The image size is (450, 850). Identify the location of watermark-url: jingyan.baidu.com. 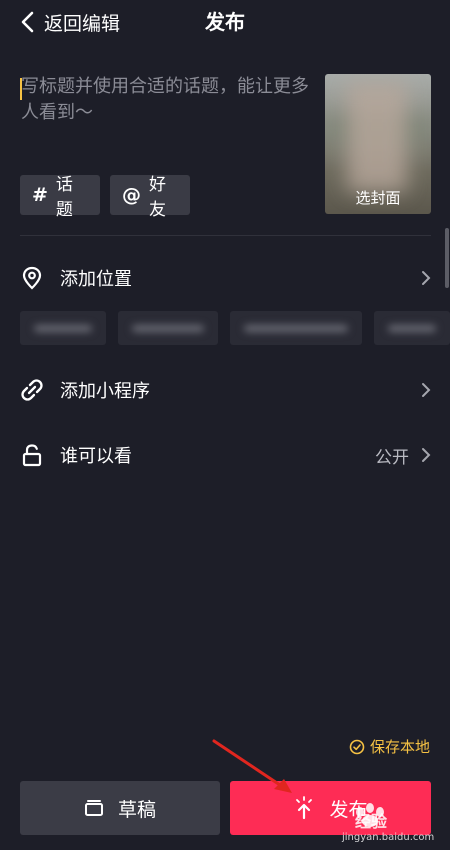
(388, 837).